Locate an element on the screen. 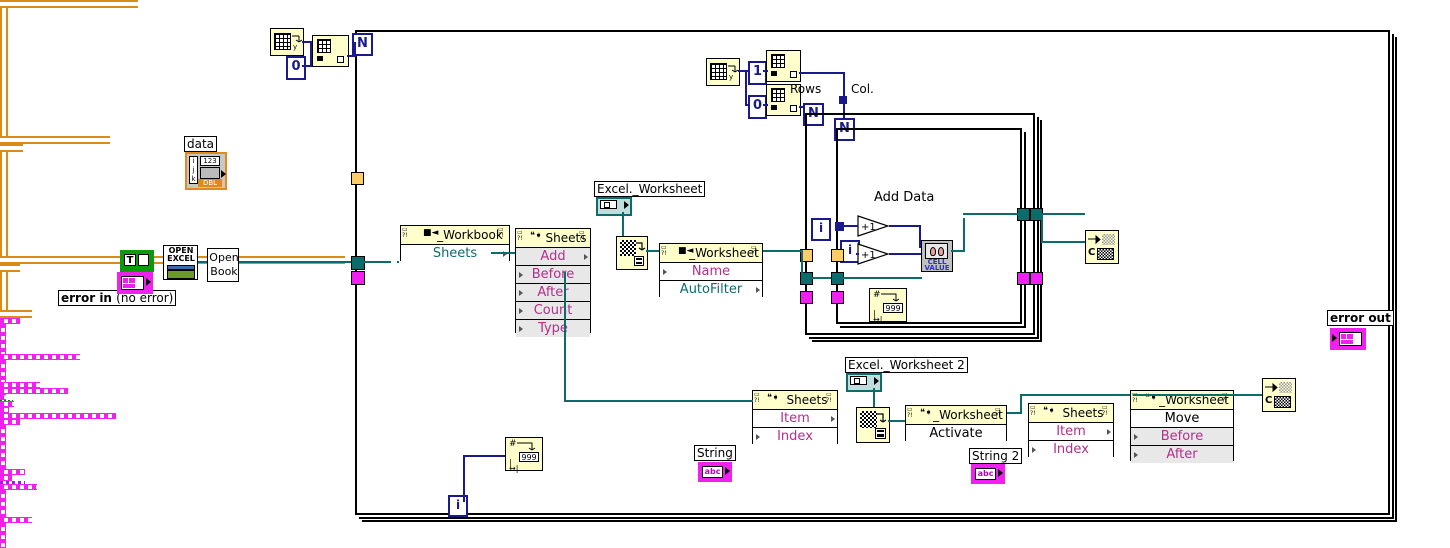 The width and height of the screenshot is (1450, 548). sheets-item-2-index-row: Index is located at coordinates (1071, 449).